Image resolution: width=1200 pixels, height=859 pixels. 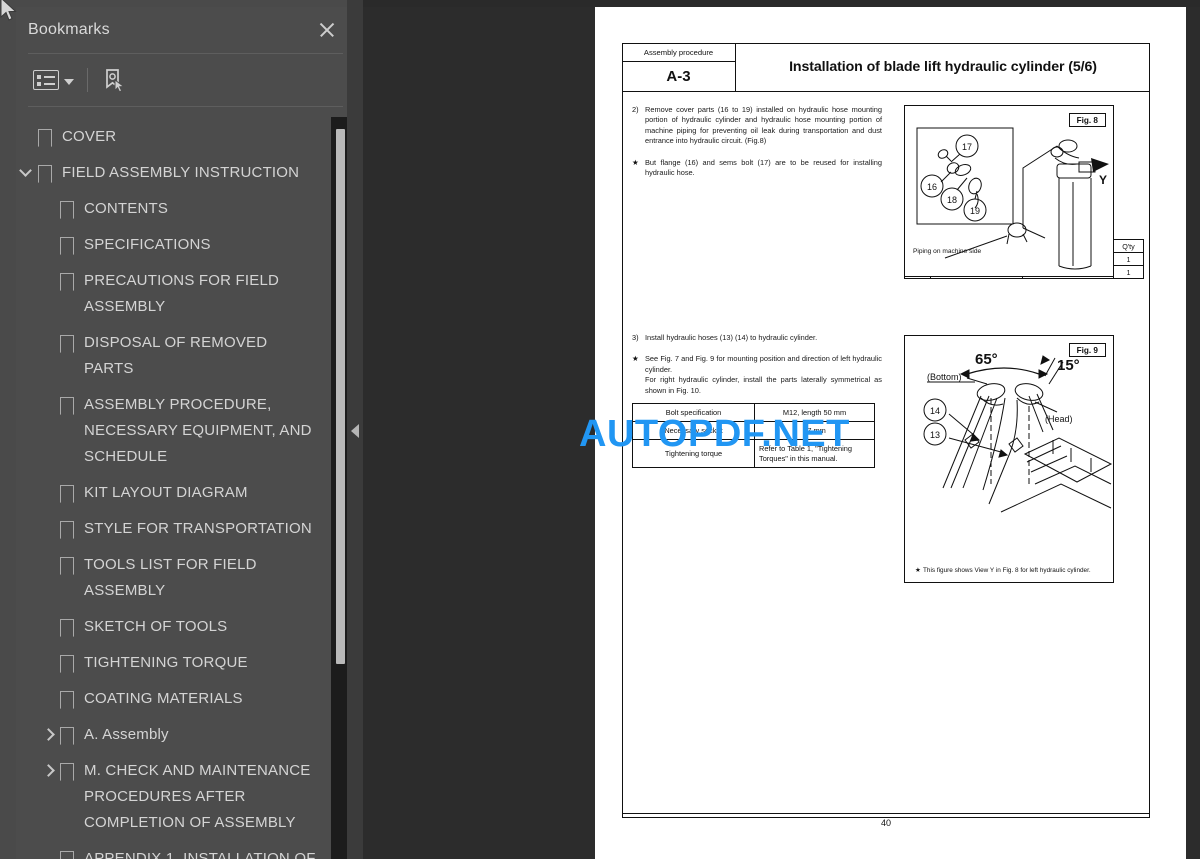 I want to click on bookmark-item: KIT LAYOUT DIAGRAM, so click(x=185, y=493).